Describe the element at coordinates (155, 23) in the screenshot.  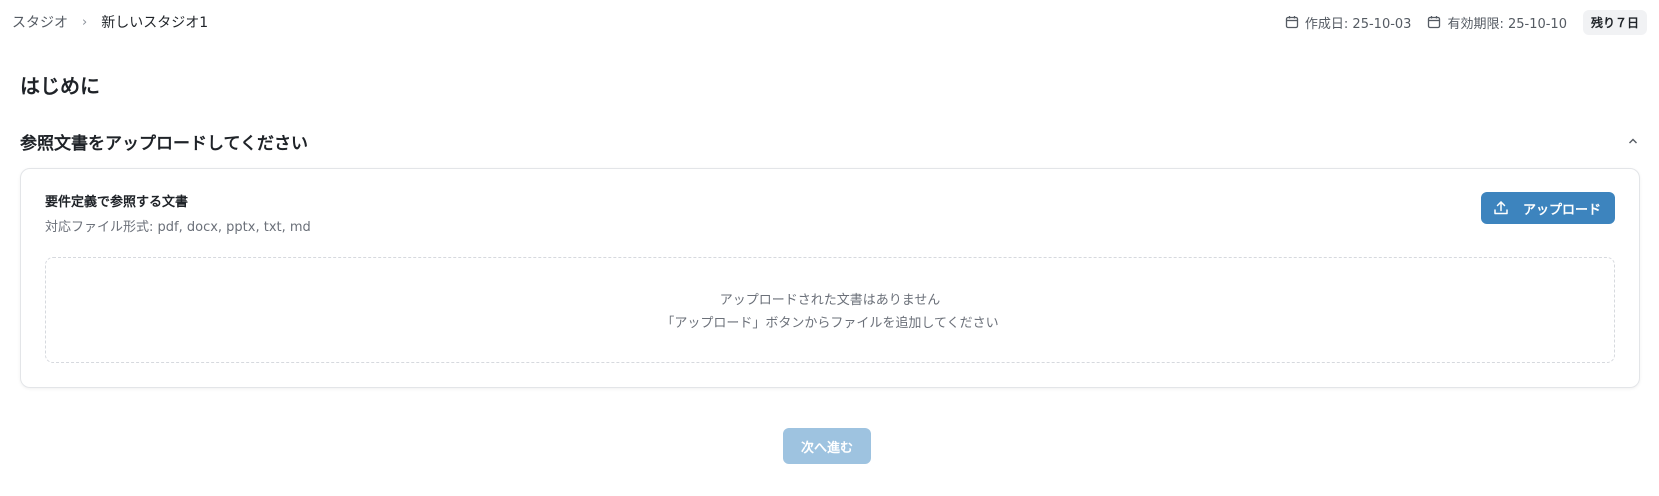
I see `breadcrumb-current: 新しいスタジオ1` at that location.